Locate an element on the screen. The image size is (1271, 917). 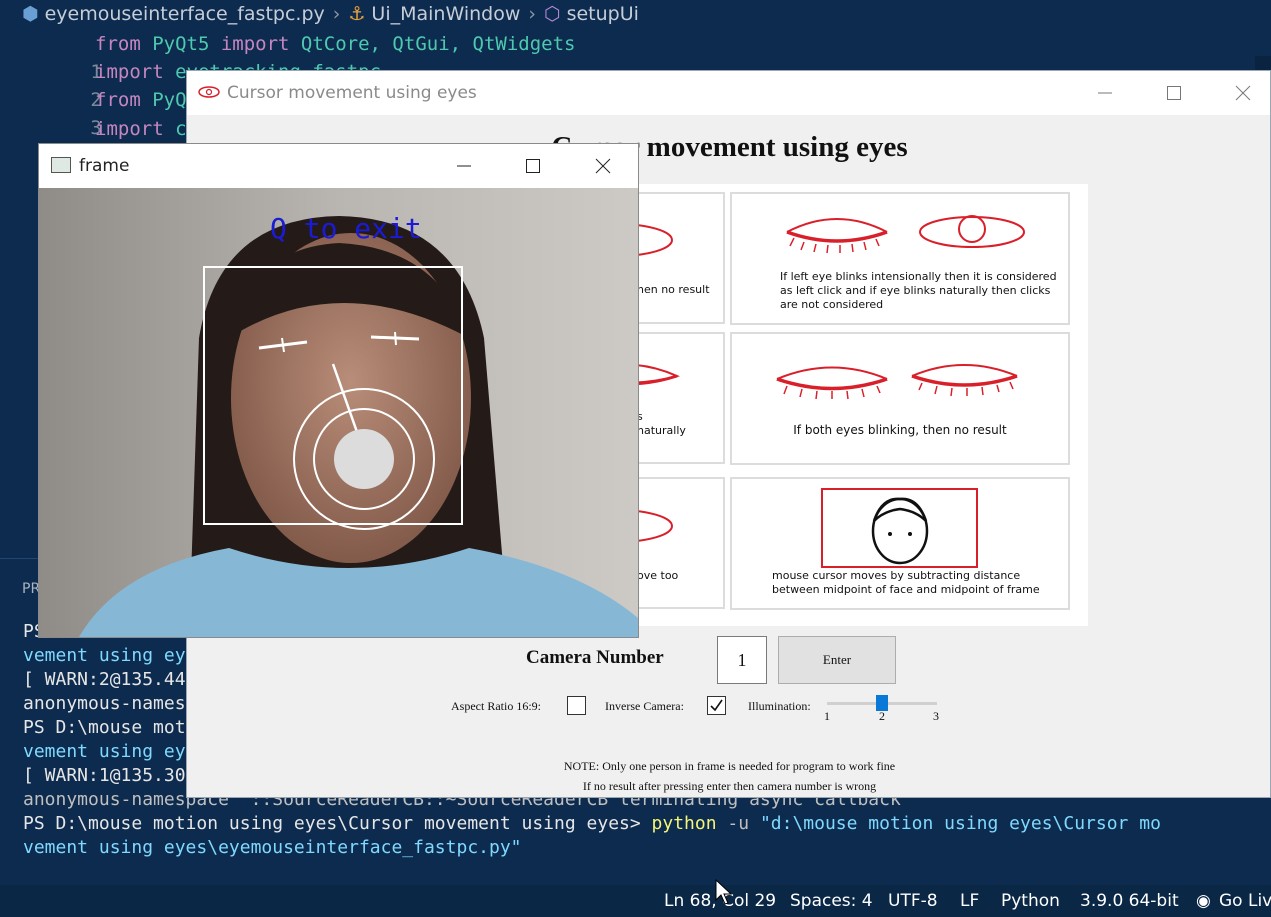
status-encoding: UTF-8 is located at coordinates (913, 901).